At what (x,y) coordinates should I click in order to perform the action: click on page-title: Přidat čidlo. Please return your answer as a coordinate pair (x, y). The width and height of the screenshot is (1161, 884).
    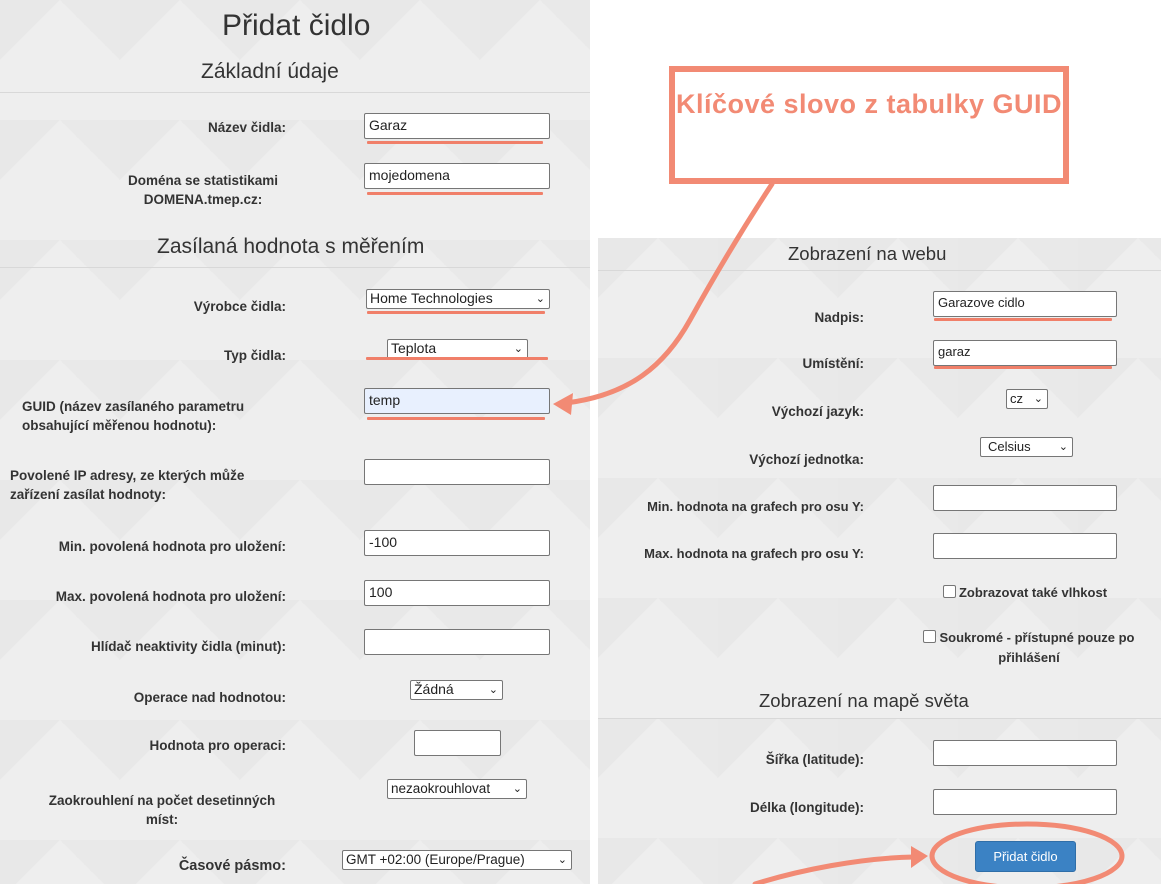
    Looking at the image, I should click on (296, 25).